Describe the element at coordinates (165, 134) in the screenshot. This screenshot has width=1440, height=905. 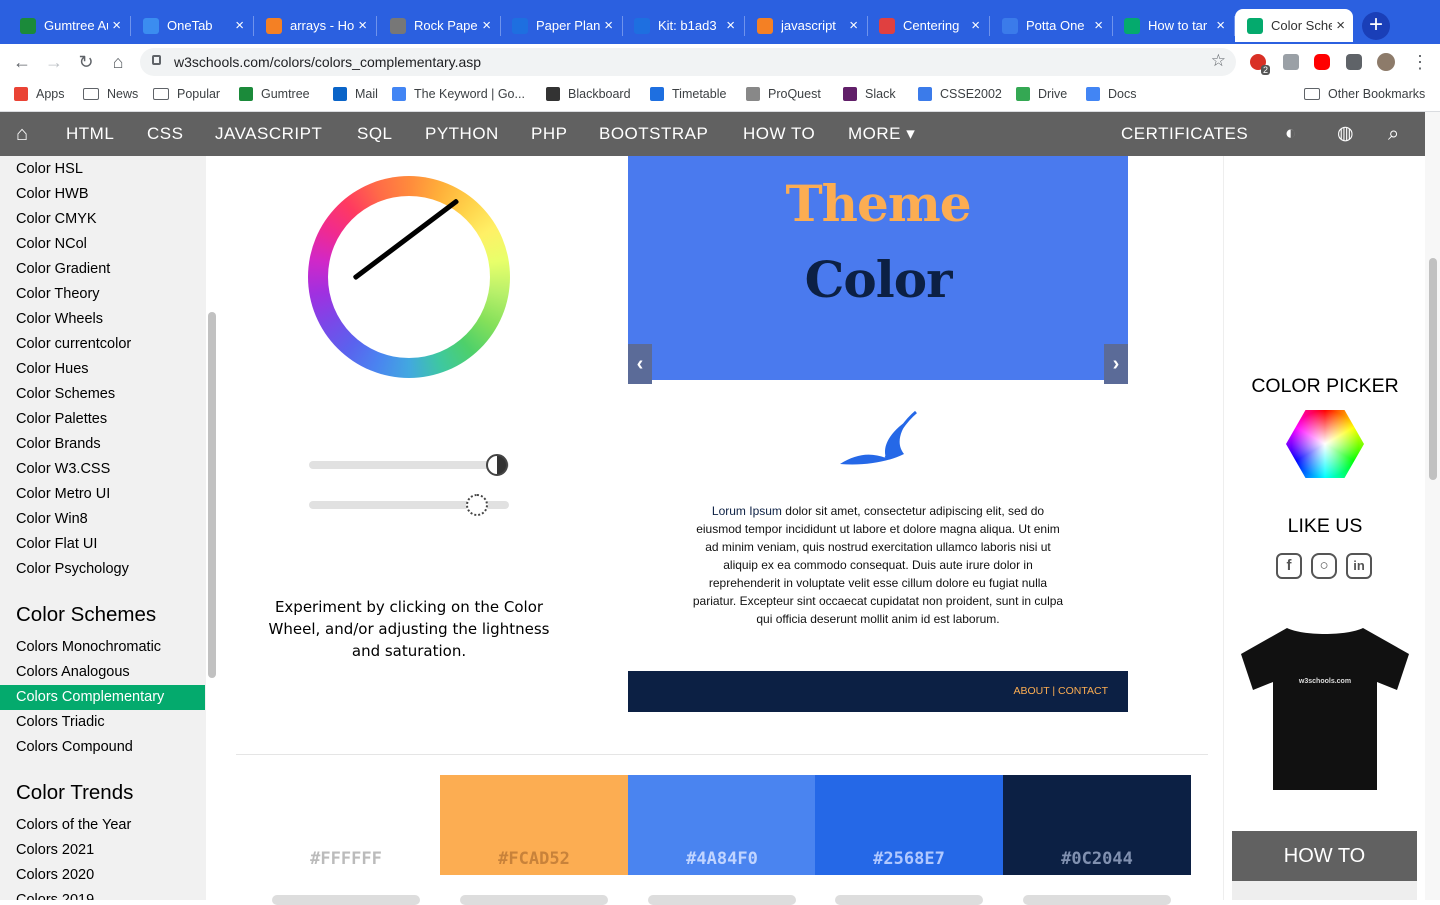
I see `nav-item: CSS` at that location.